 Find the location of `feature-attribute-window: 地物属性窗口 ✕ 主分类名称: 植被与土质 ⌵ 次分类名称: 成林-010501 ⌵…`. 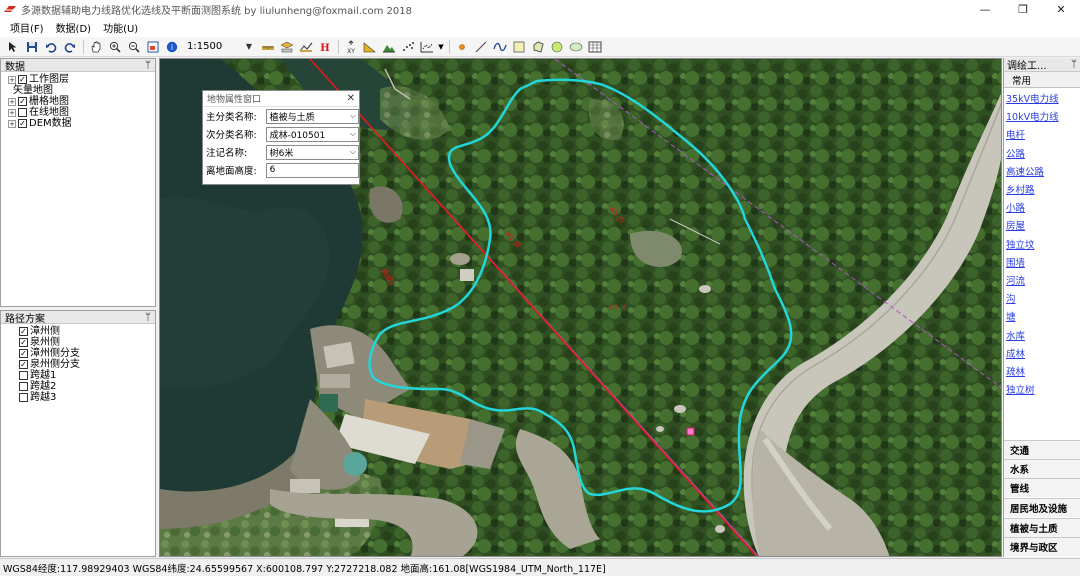

feature-attribute-window: 地物属性窗口 ✕ 主分类名称: 植被与土质 ⌵ 次分类名称: 成林-010501 ⌵… is located at coordinates (281, 137).